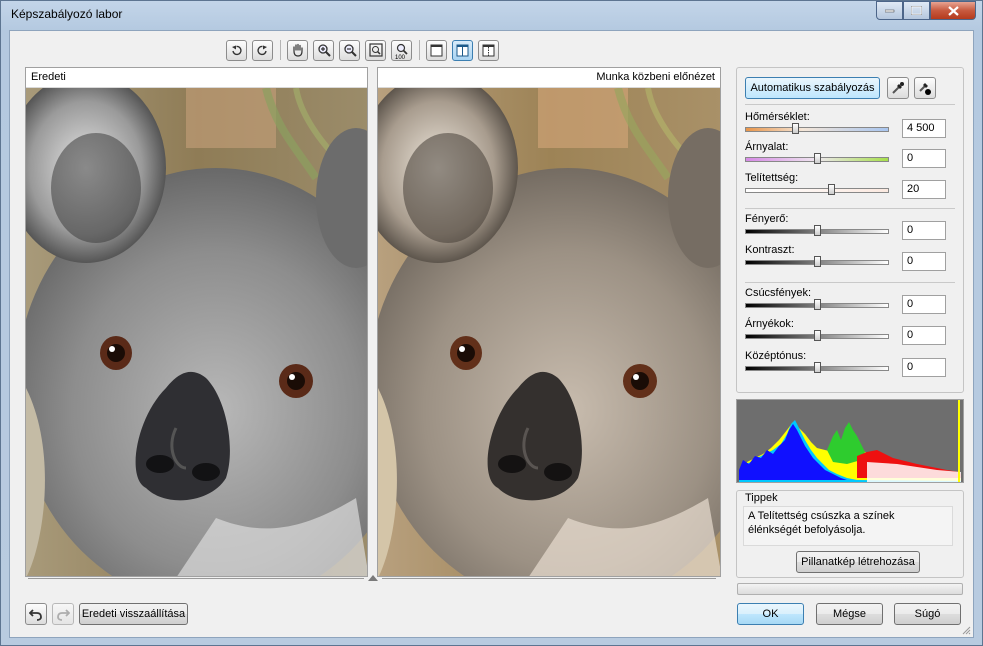  Describe the element at coordinates (196, 78) in the screenshot. I see `original-caption: Eredeti` at that location.